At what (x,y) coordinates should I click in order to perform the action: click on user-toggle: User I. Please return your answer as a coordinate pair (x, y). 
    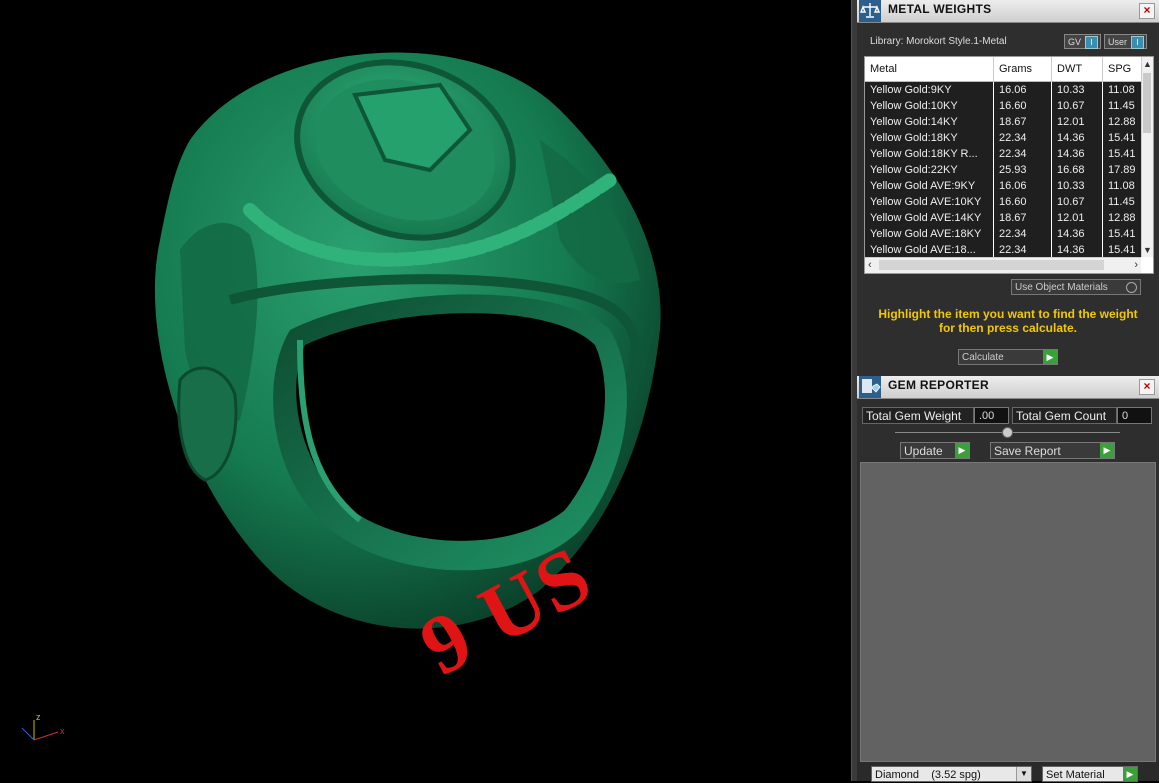
    Looking at the image, I should click on (1125, 41).